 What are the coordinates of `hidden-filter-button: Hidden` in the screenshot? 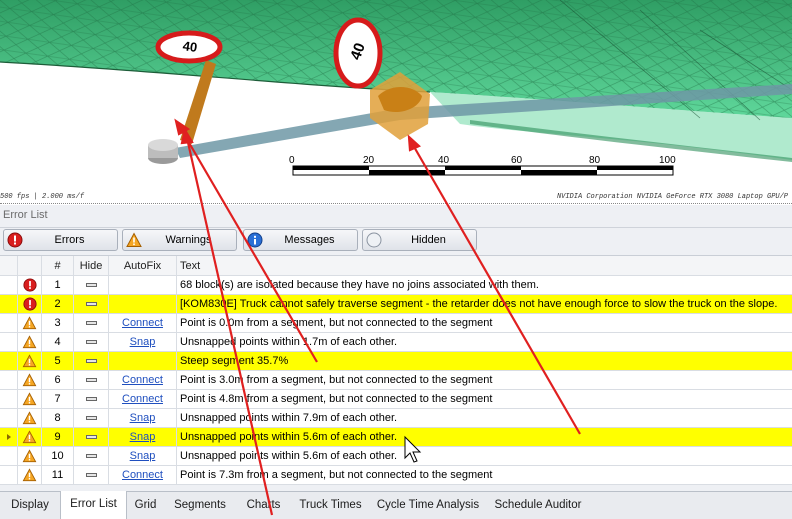 It's located at (419, 240).